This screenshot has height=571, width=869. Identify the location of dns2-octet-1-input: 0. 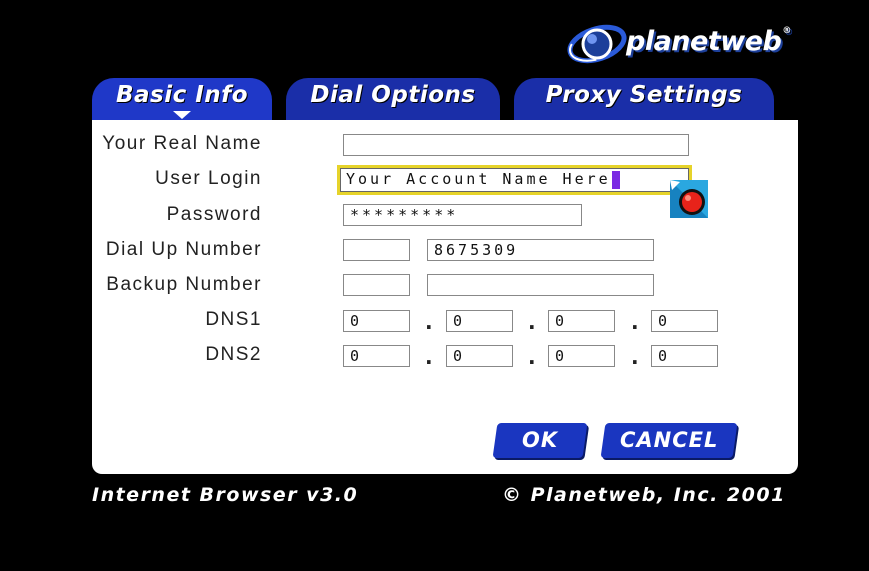
(376, 356).